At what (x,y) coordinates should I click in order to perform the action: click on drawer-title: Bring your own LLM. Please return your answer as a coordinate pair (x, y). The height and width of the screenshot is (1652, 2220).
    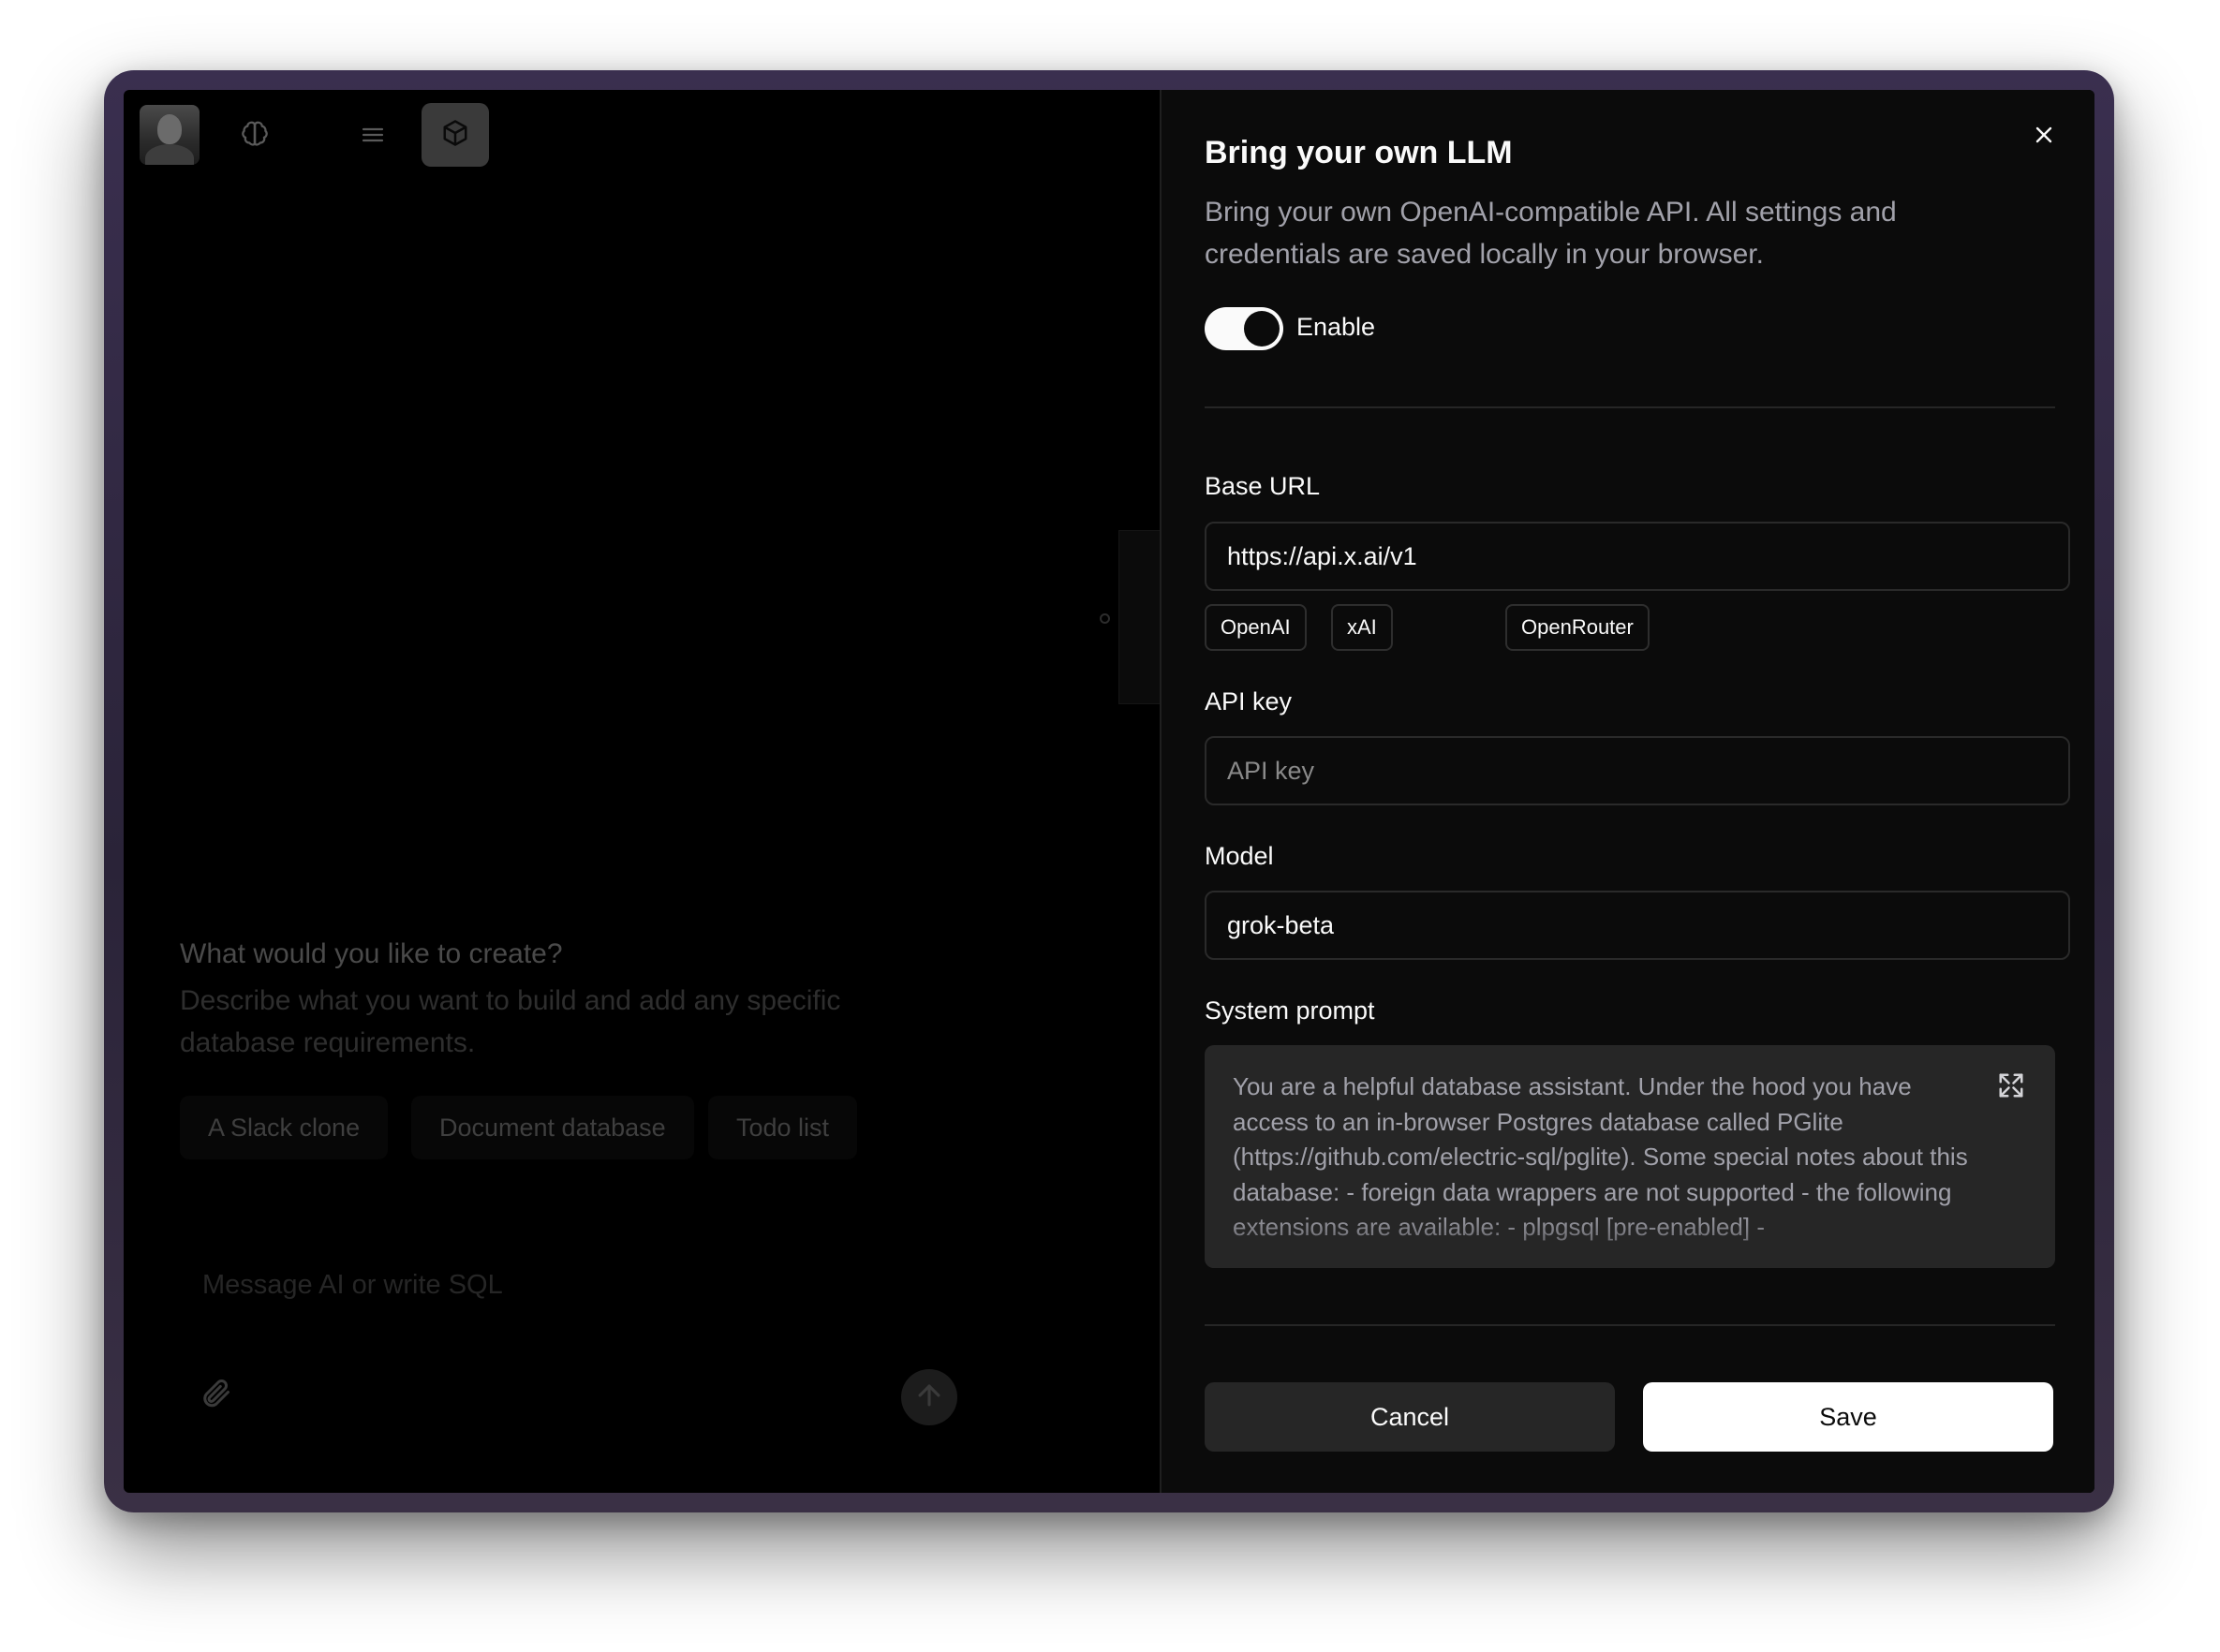
    Looking at the image, I should click on (1359, 153).